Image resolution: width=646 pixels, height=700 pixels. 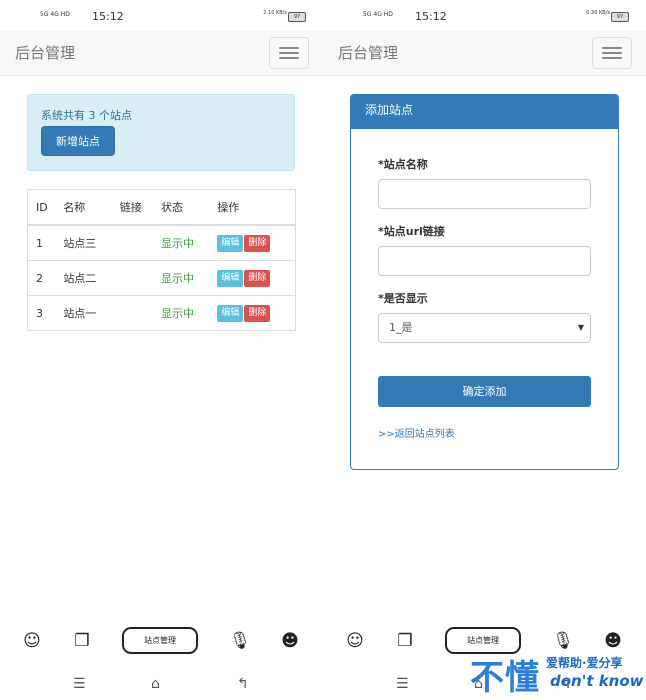 I want to click on app-dock: ☺ ❐ 站点管理 🎙 ☻, so click(x=161, y=641).